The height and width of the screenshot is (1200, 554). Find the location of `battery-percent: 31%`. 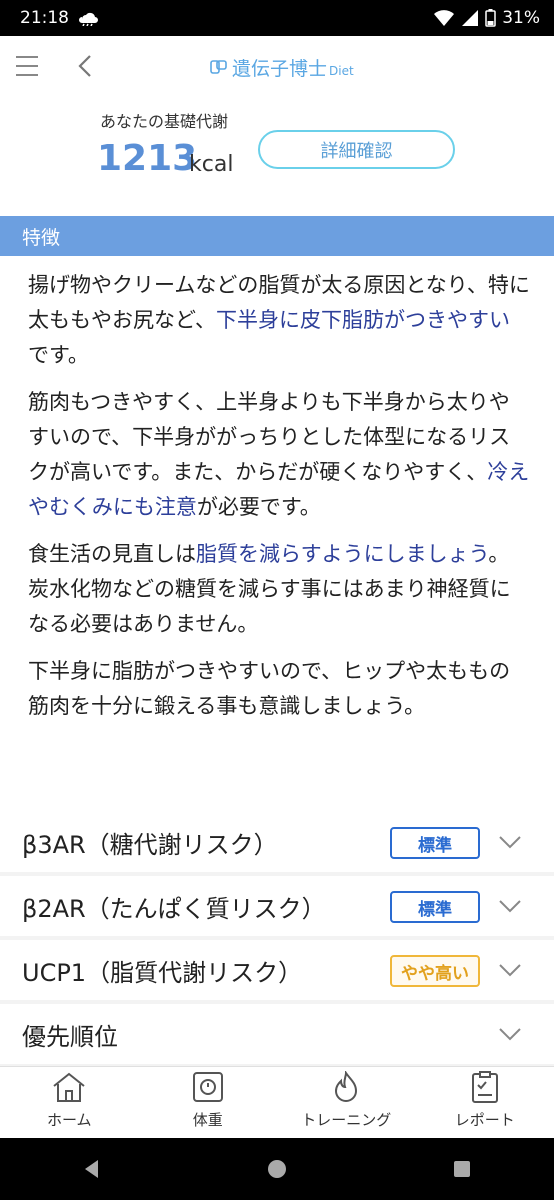

battery-percent: 31% is located at coordinates (521, 18).